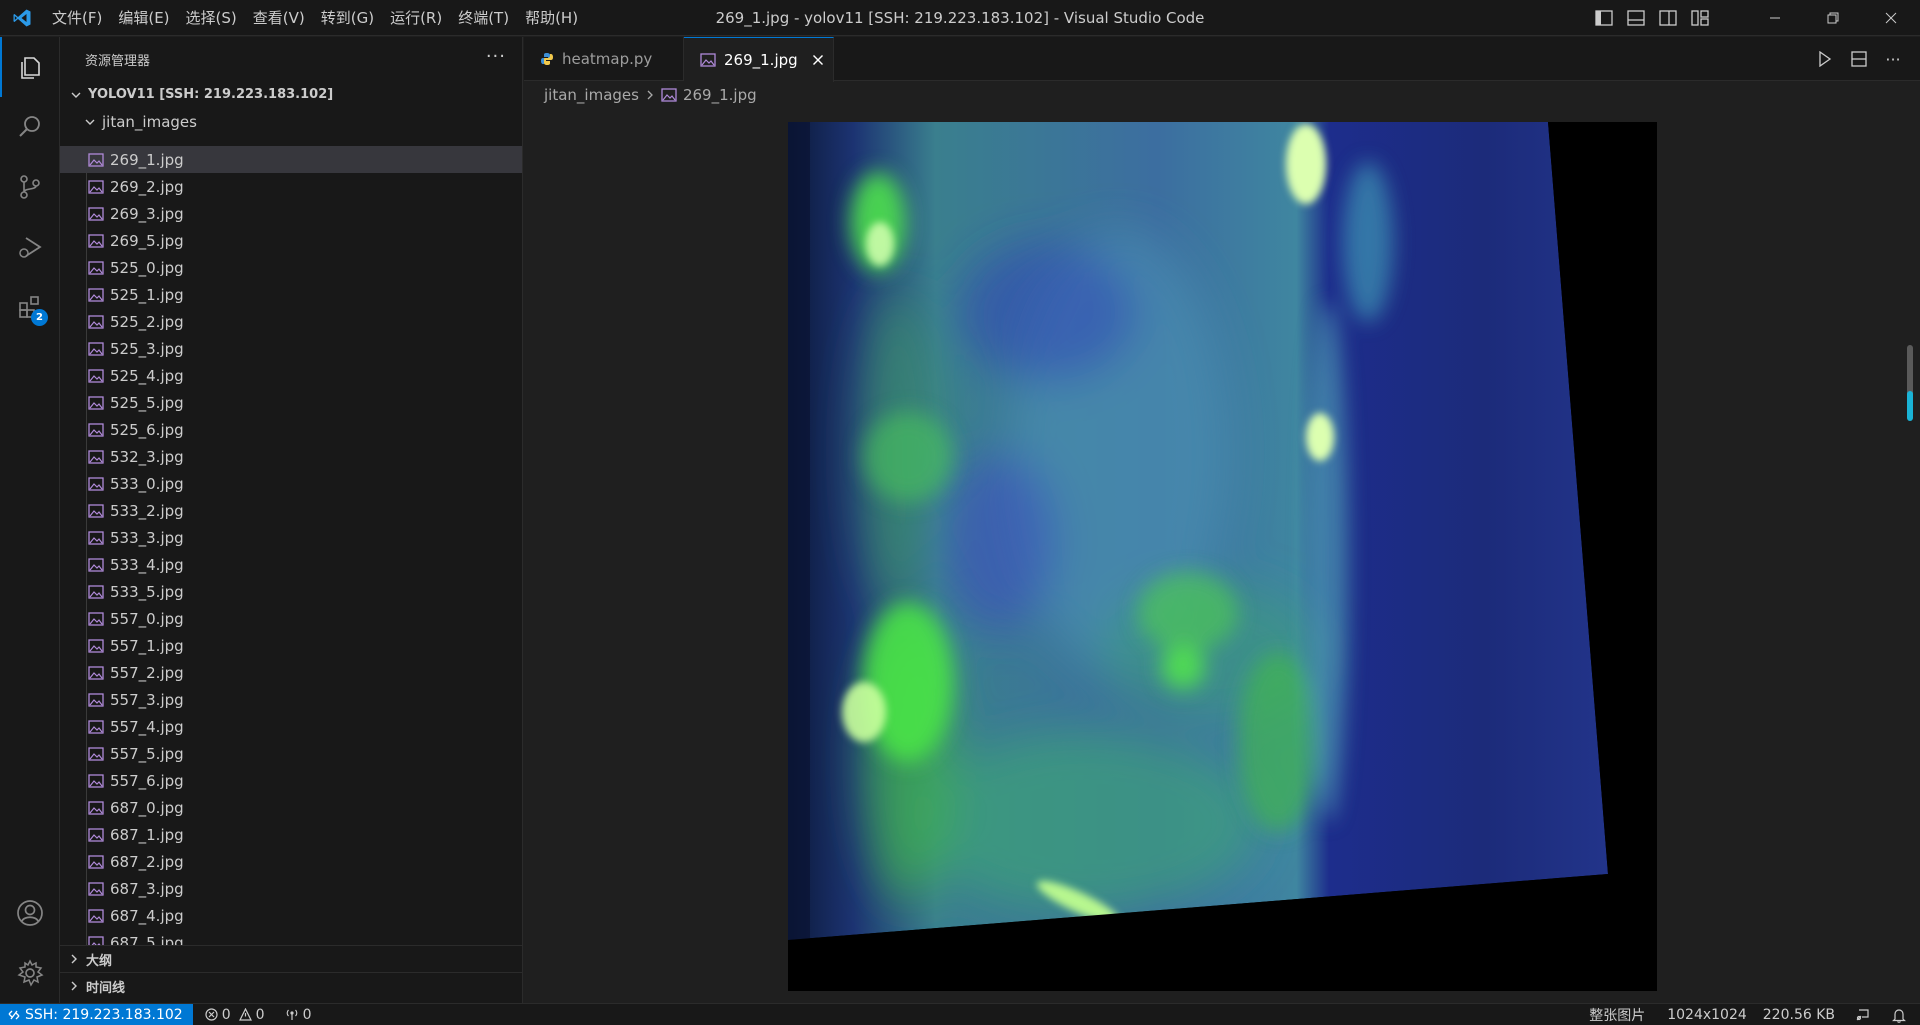 The width and height of the screenshot is (1920, 1025). Describe the element at coordinates (1668, 18) in the screenshot. I see `toggle-secondary-sidebar-icon` at that location.